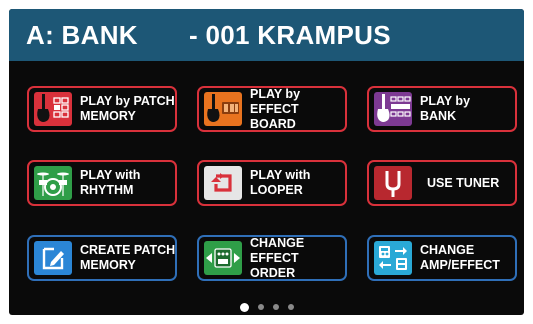  I want to click on play-with-rhythm-button: PLAY with RHYTHM, so click(102, 183).